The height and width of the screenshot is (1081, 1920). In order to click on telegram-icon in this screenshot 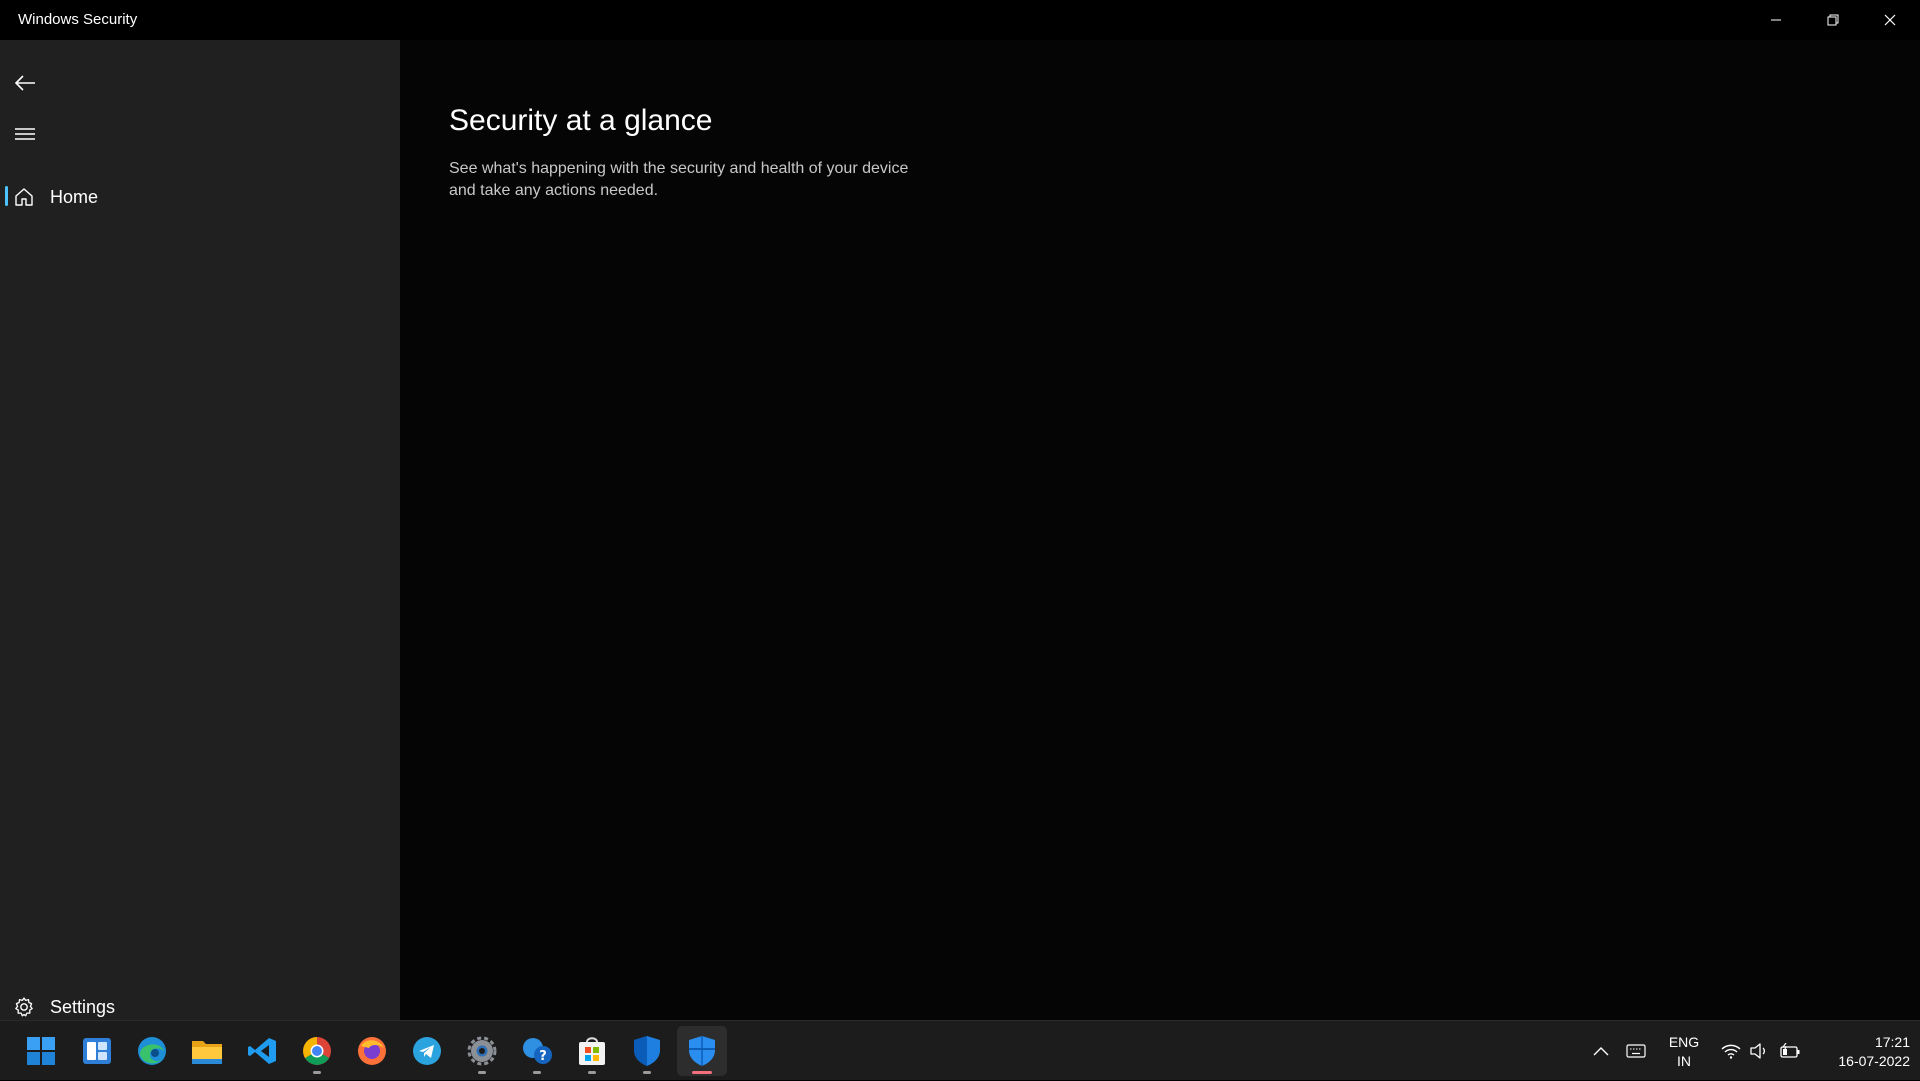, I will do `click(427, 1051)`.